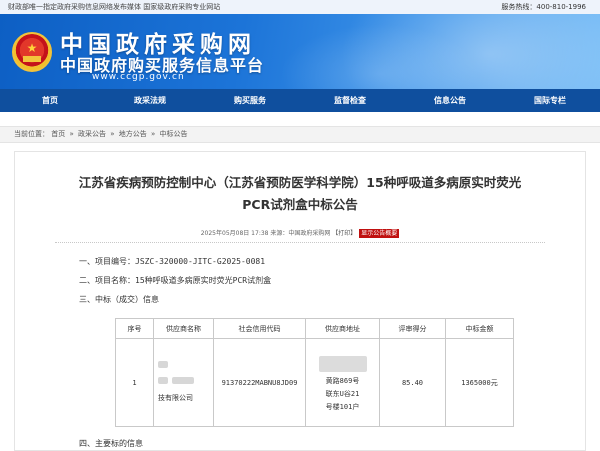 This screenshot has width=600, height=451. What do you see at coordinates (111, 443) in the screenshot?
I see `next-section-heading: 四、主要标的信息` at bounding box center [111, 443].